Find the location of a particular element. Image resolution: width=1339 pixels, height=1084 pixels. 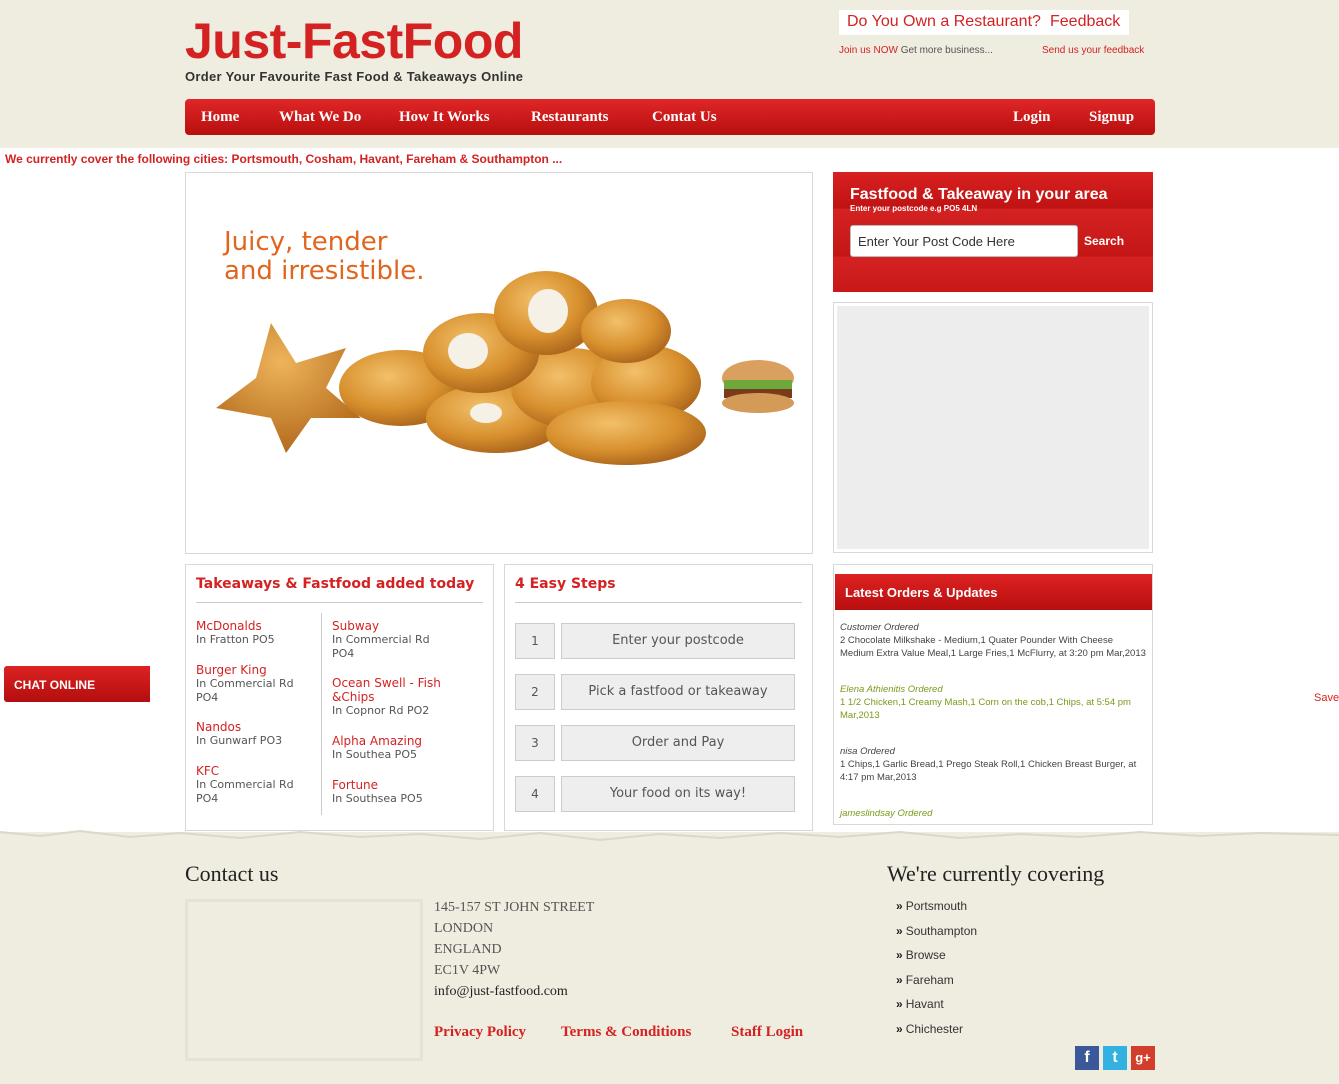

takeaway-item: KFC In Commercial Rd PO4 is located at coordinates (255, 785).